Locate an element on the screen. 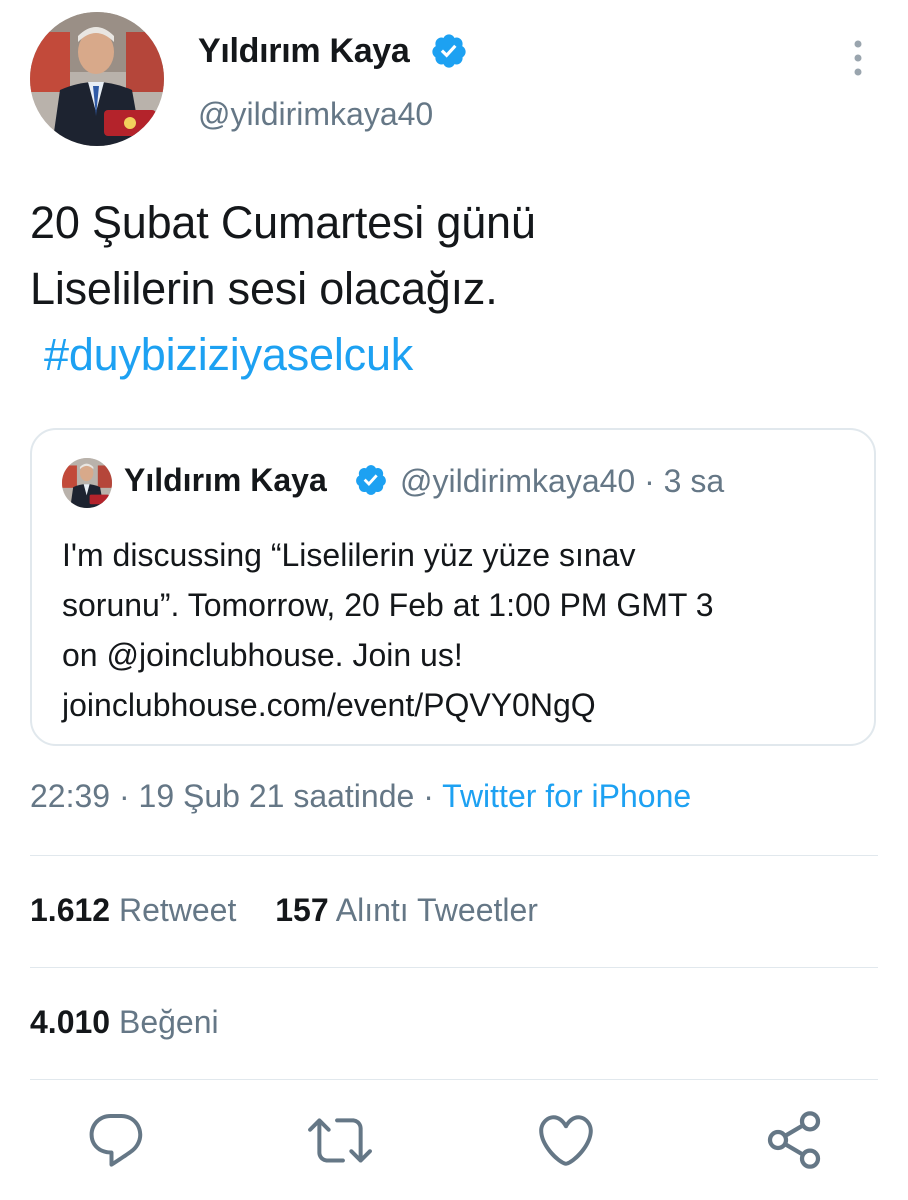 Image resolution: width=908 pixels, height=1200 pixels. comment-icon is located at coordinates (116, 1140).